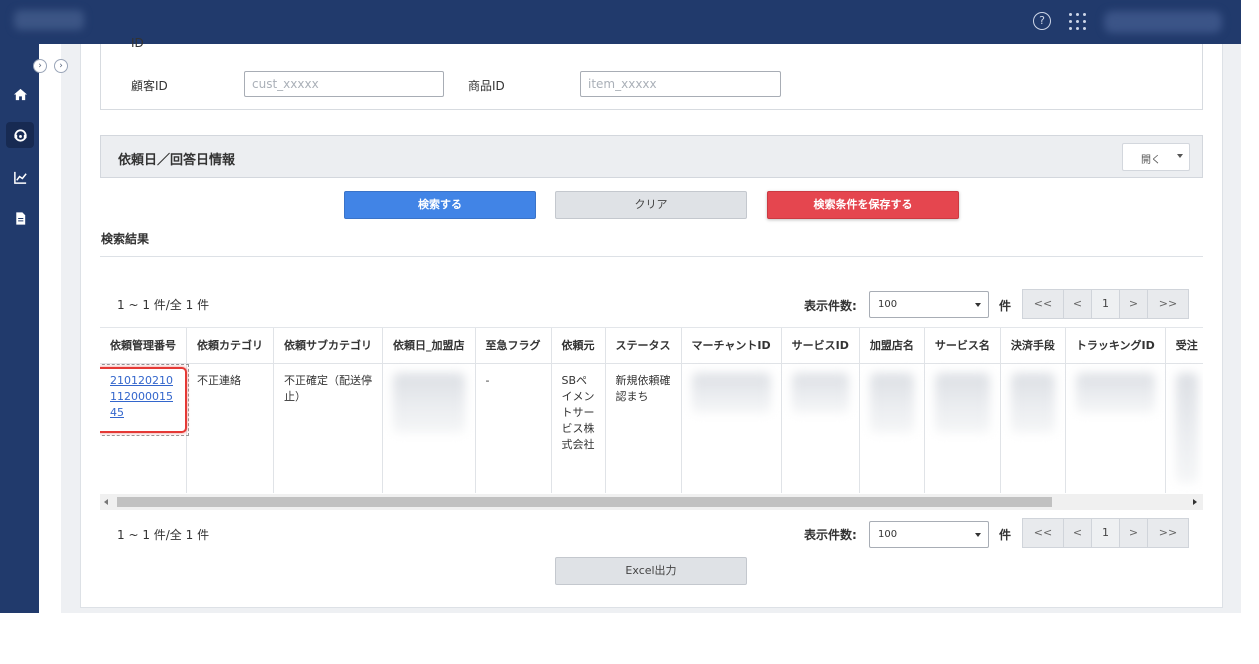  What do you see at coordinates (106, 502) in the screenshot?
I see `scroll-left-icon` at bounding box center [106, 502].